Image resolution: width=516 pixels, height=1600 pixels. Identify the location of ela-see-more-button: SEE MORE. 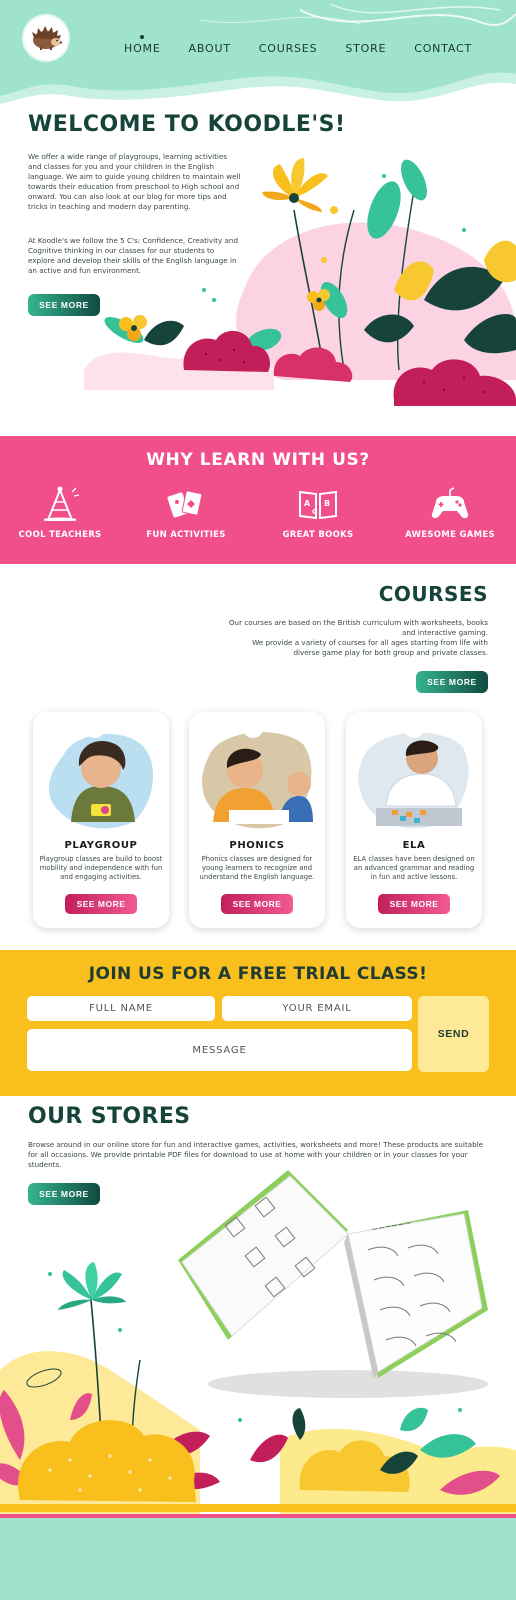
(414, 904).